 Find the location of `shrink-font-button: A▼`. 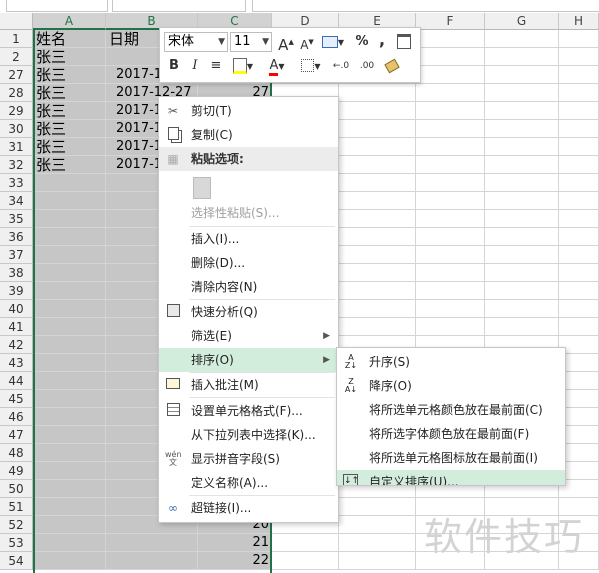

shrink-font-button: A▼ is located at coordinates (307, 42).